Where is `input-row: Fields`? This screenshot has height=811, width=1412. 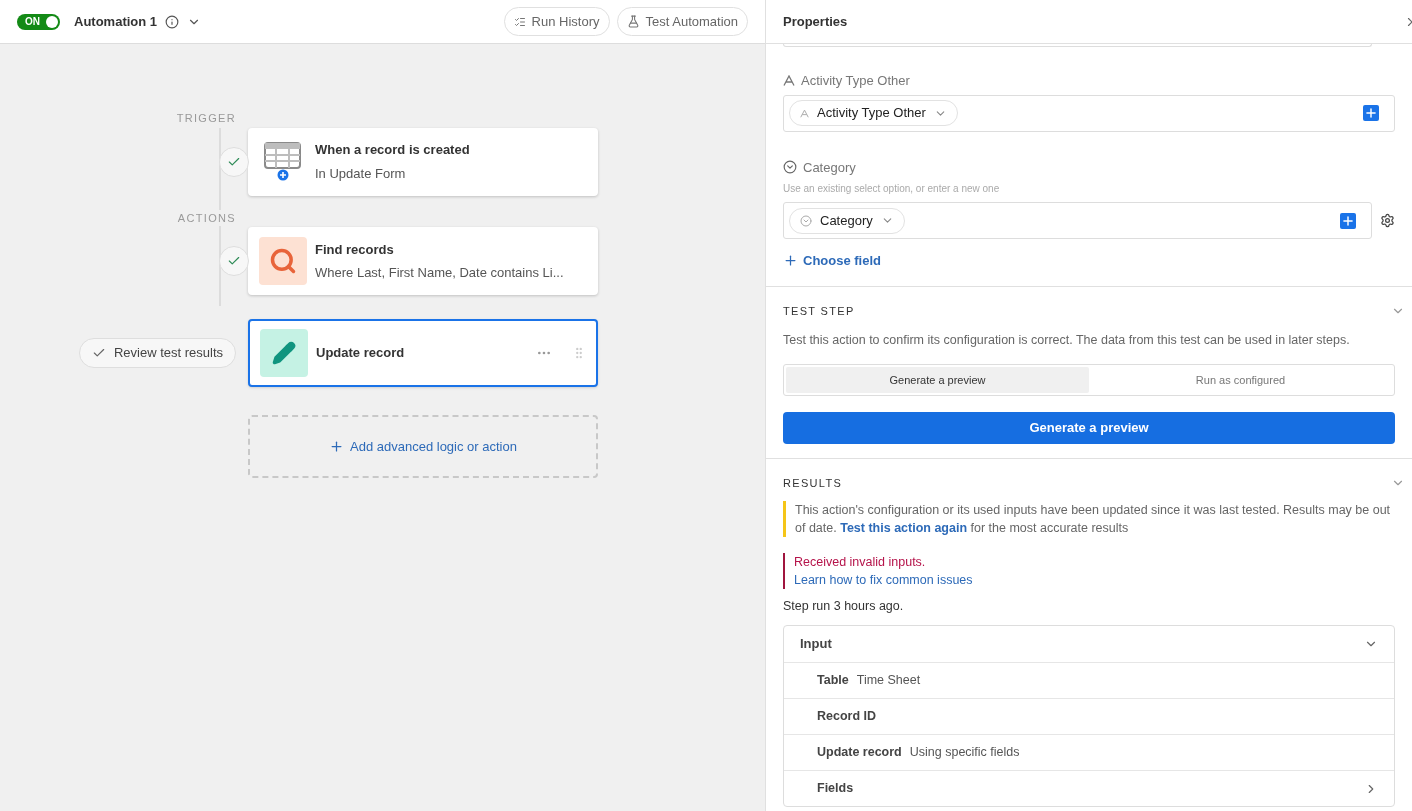 input-row: Fields is located at coordinates (1089, 788).